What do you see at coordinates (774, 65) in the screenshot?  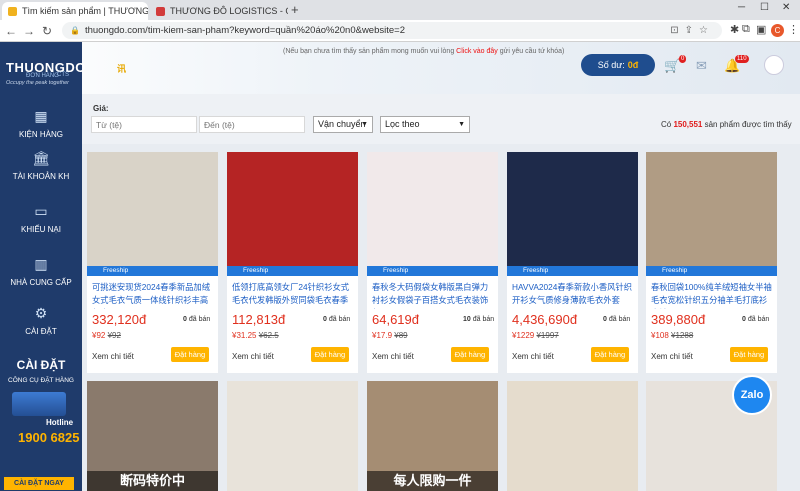 I see `user-avatar` at bounding box center [774, 65].